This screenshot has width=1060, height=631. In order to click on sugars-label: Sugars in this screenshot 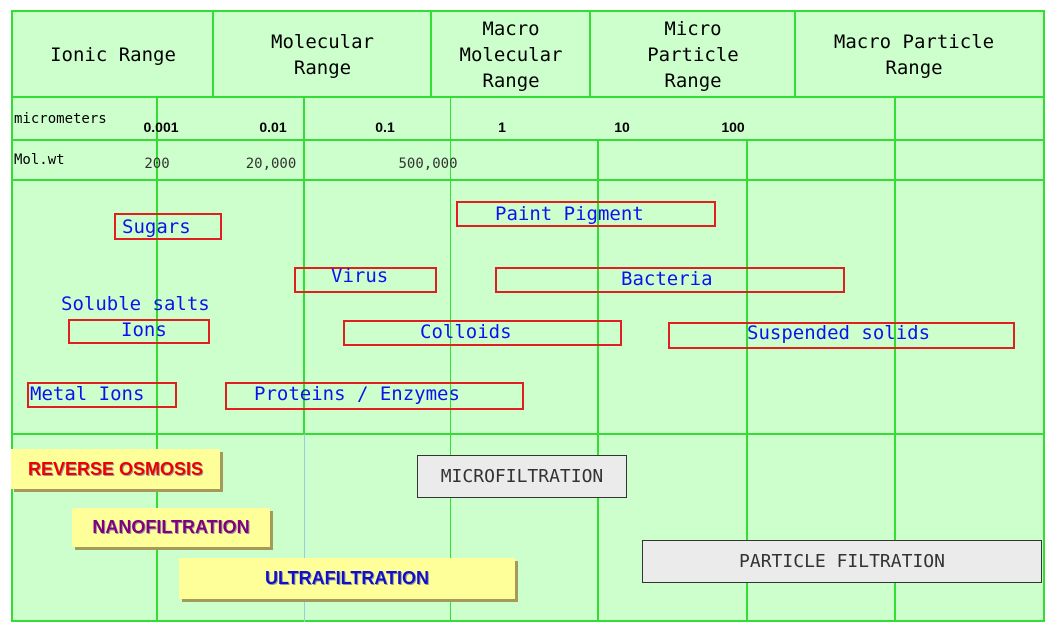, I will do `click(156, 227)`.